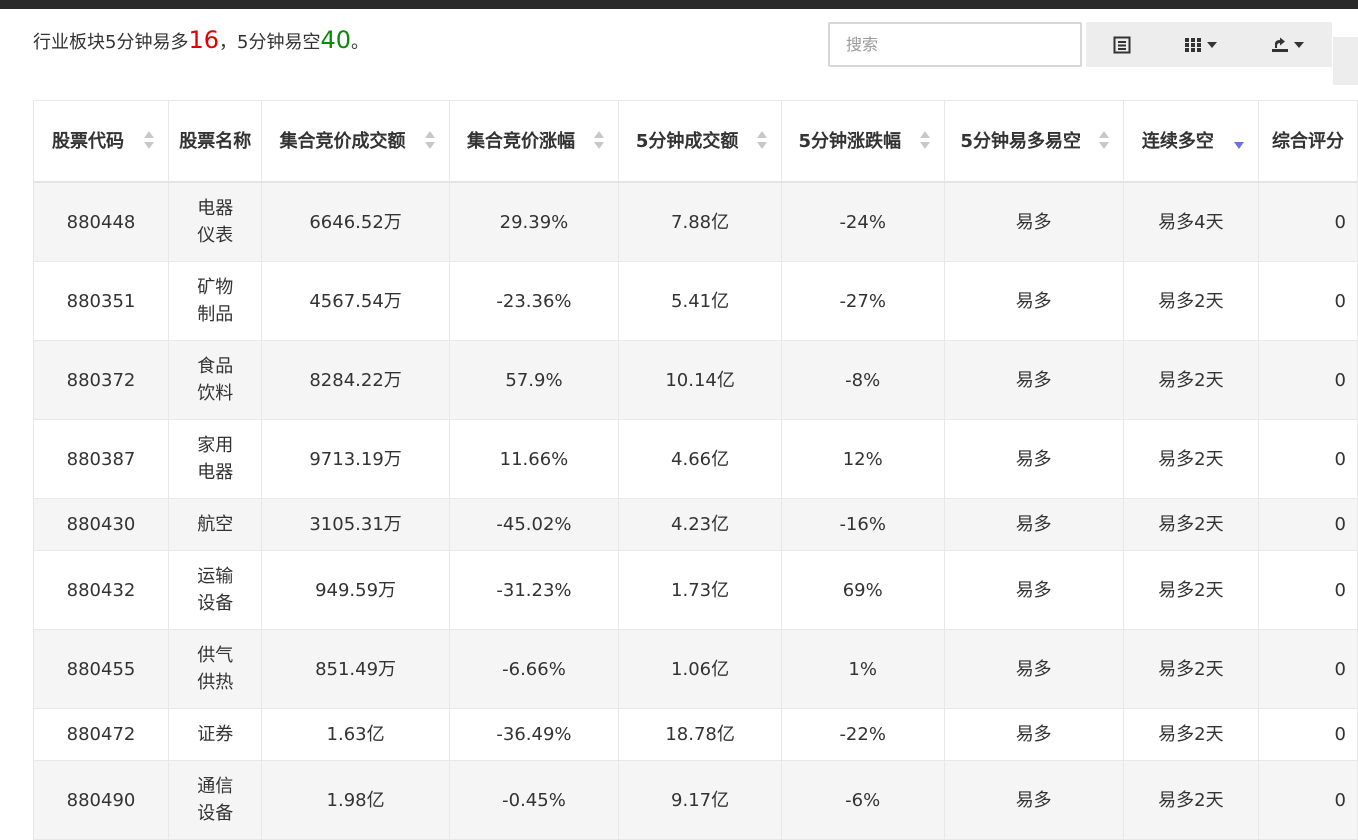  I want to click on cell-auction-amount: 8284.22万, so click(355, 380).